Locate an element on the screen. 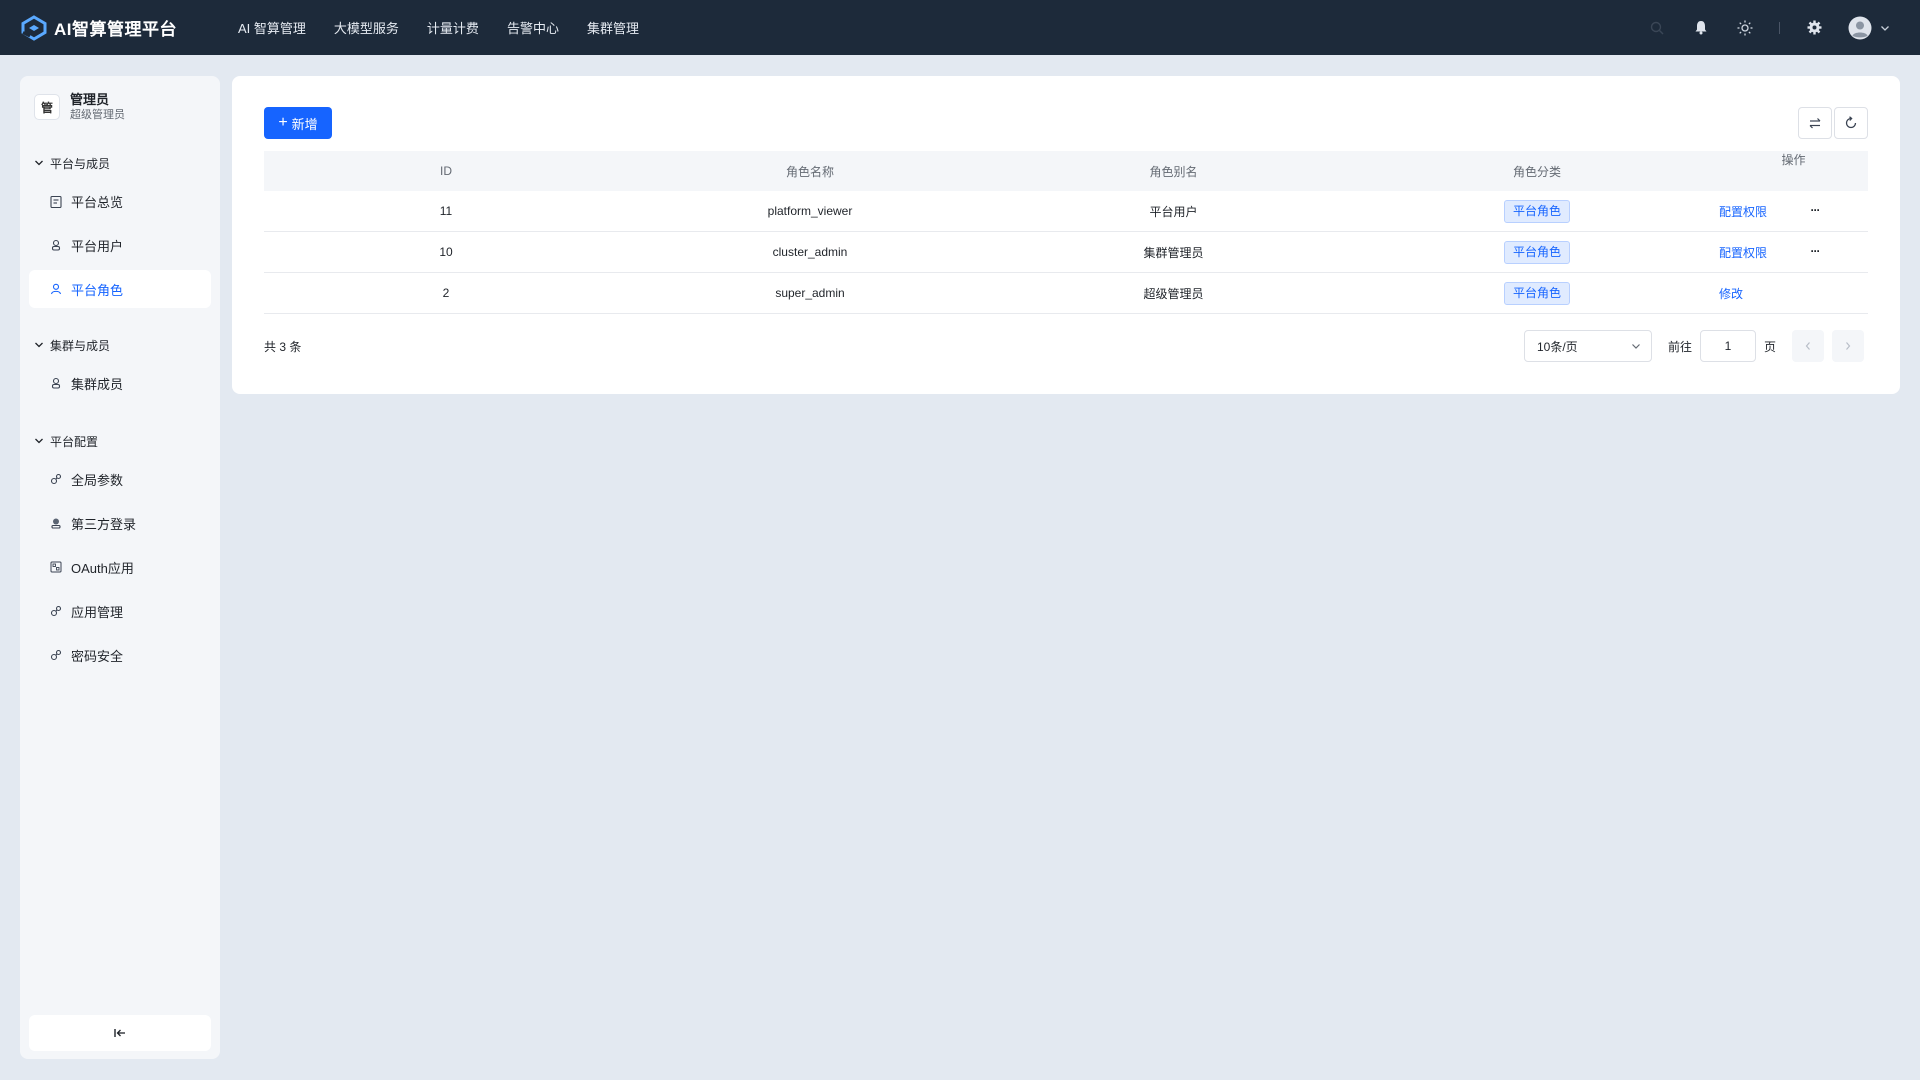  page-size-select: 10条/页 is located at coordinates (1588, 346).